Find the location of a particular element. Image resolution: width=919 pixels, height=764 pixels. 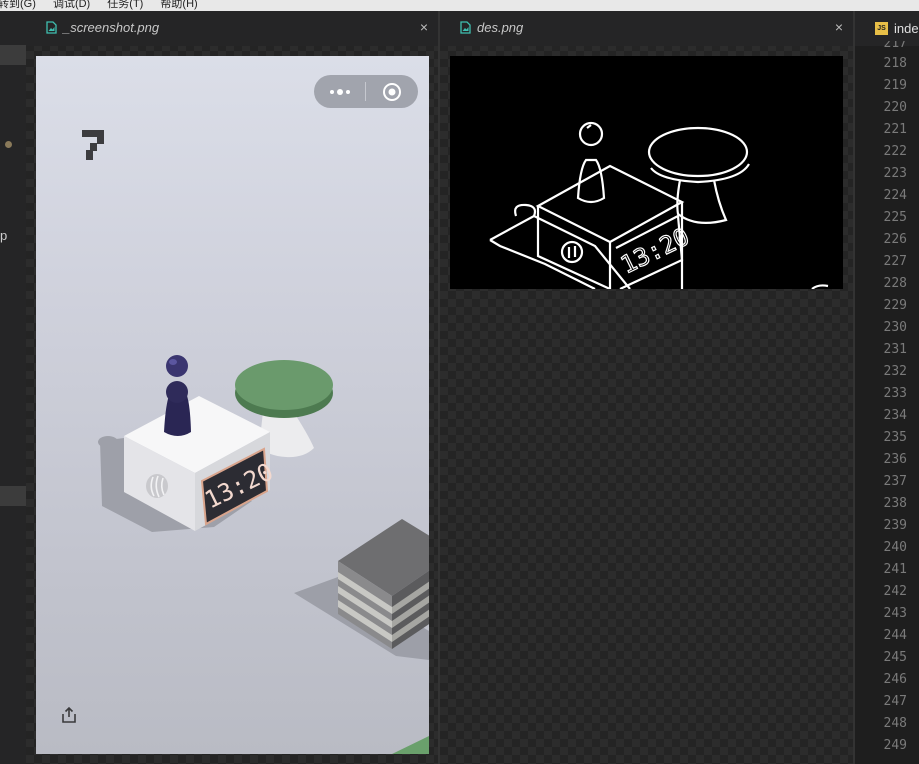

menu-bar: 转到(G) 调试(D) 任务(T) 帮助(H) is located at coordinates (459, 5).